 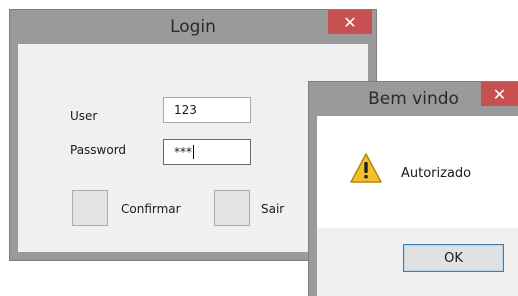 What do you see at coordinates (366, 168) in the screenshot?
I see `warning-icon` at bounding box center [366, 168].